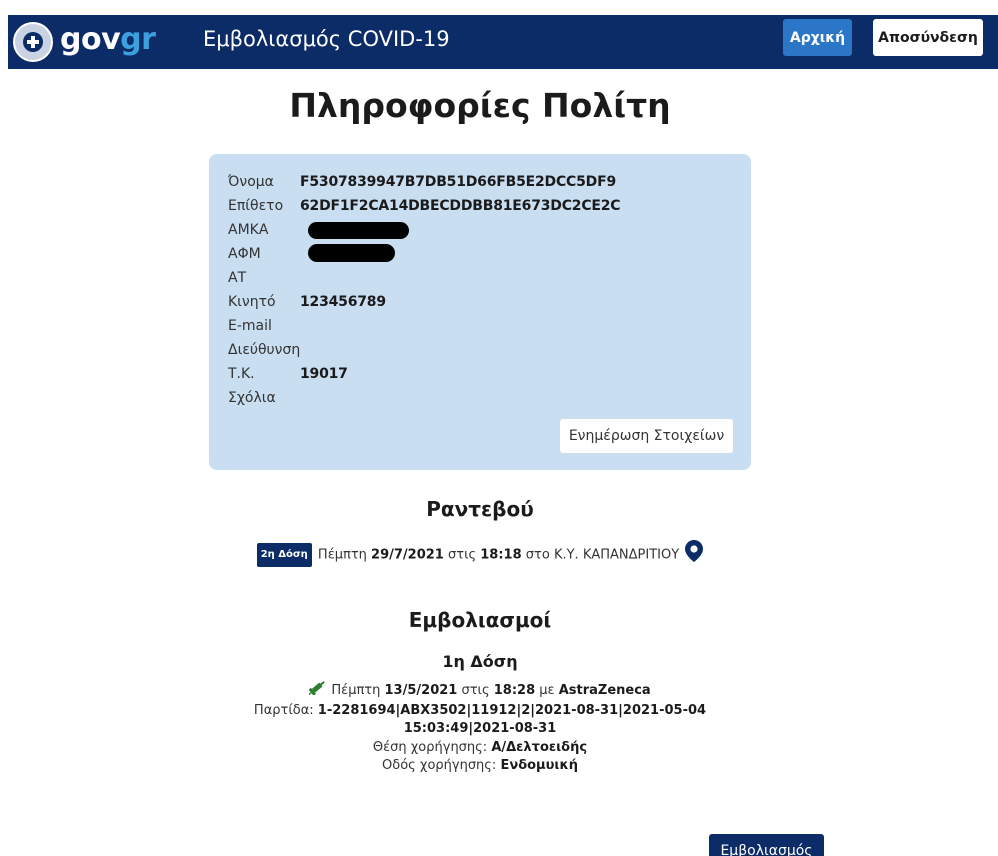 The height and width of the screenshot is (856, 998). I want to click on update-details-button: Ενημέρωση Στοιχείων, so click(646, 436).